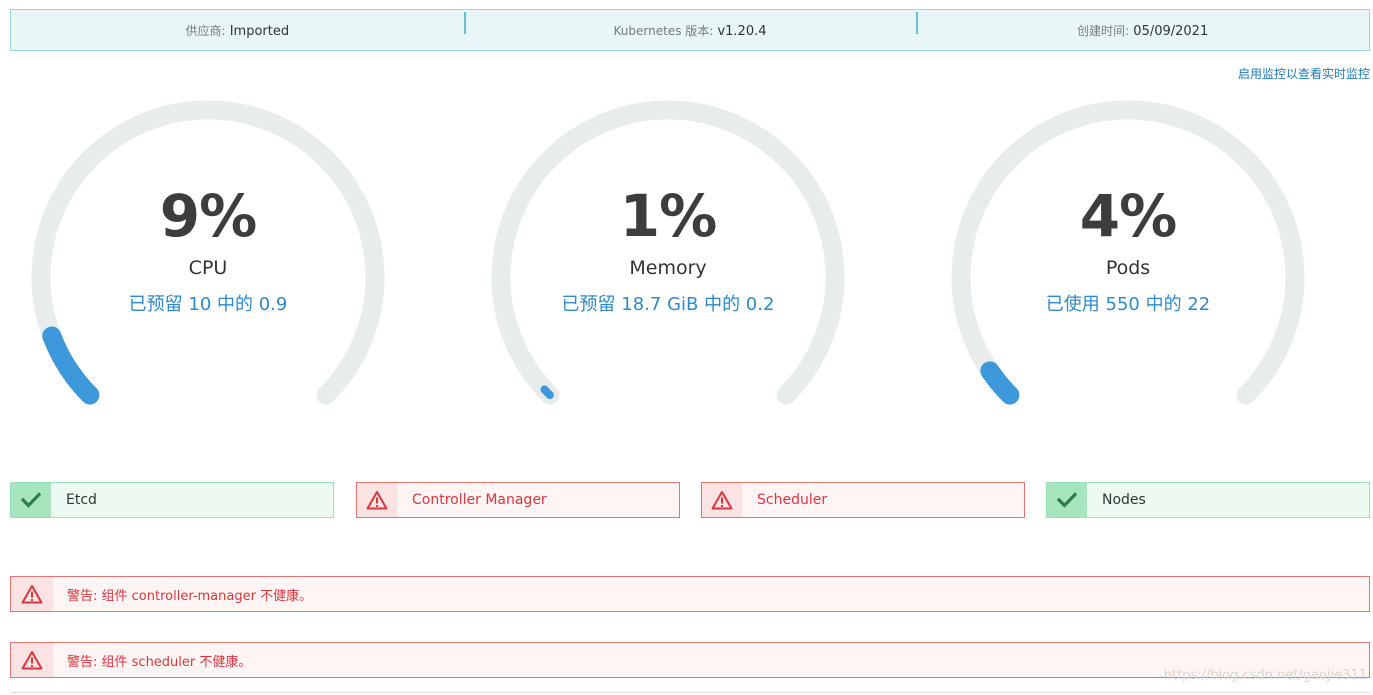 This screenshot has height=695, width=1373. What do you see at coordinates (1304, 73) in the screenshot?
I see `enable-monitoring-link: 启用监控以查看实时监控` at bounding box center [1304, 73].